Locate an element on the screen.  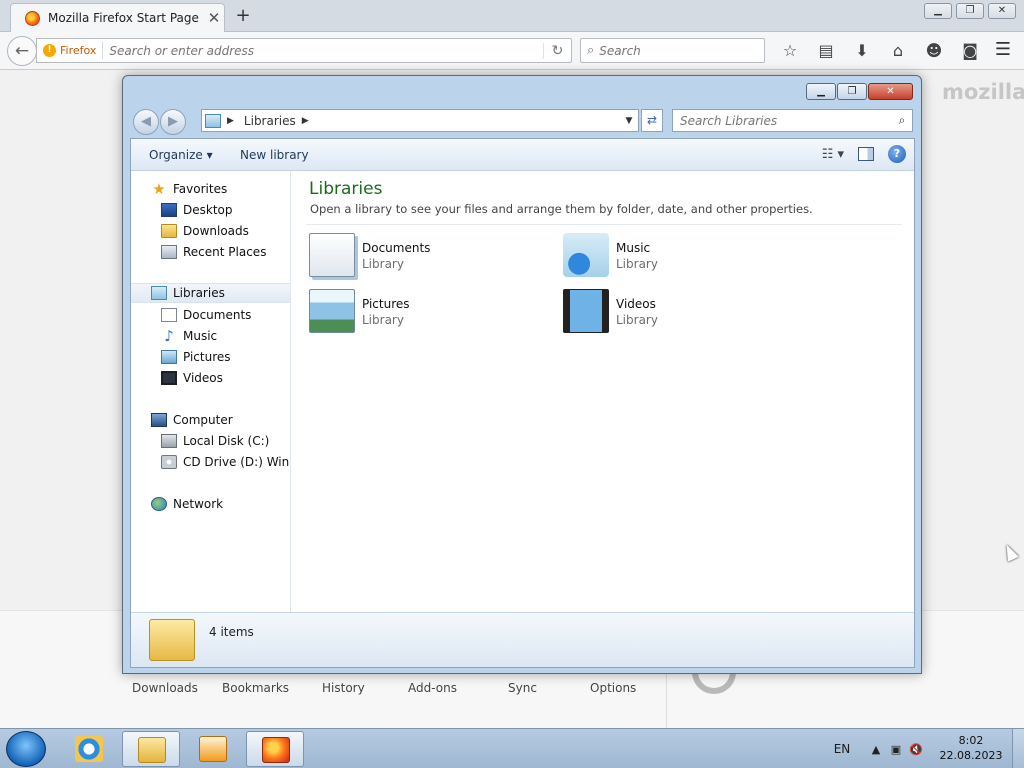
clock-date: 22.08.2023 is located at coordinates (971, 755).